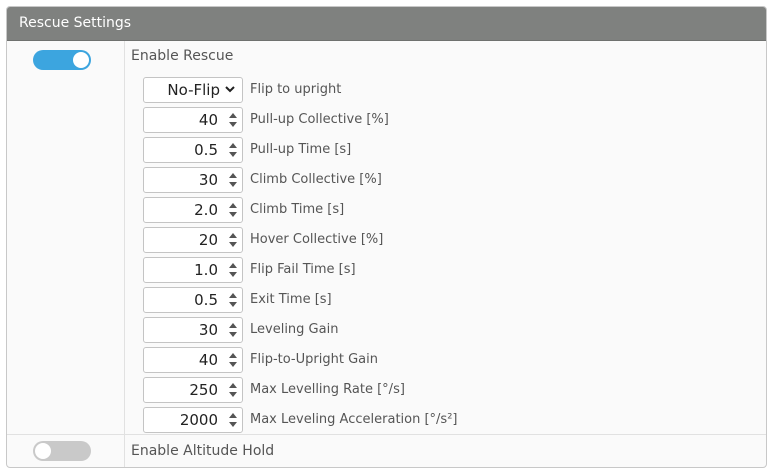 This screenshot has height=468, width=768. What do you see at coordinates (193, 270) in the screenshot?
I see `number-input: 1.0` at bounding box center [193, 270].